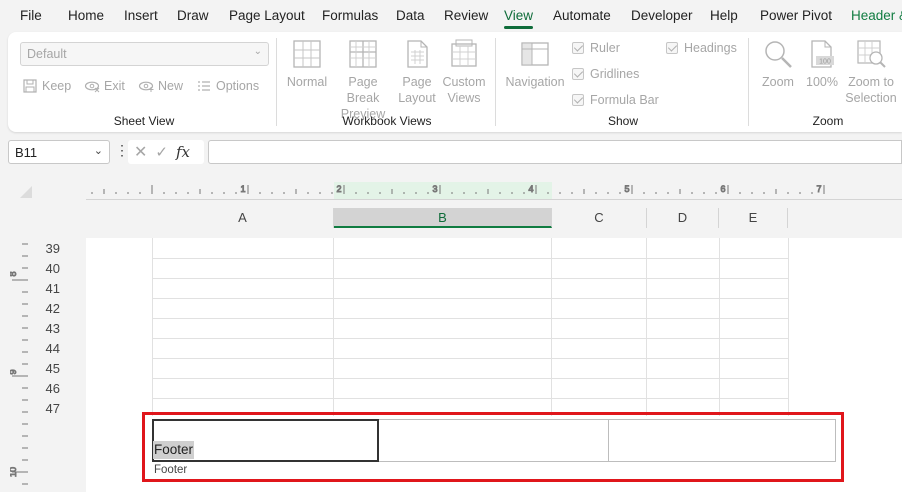 The height and width of the screenshot is (492, 902). Describe the element at coordinates (464, 53) in the screenshot. I see `custom-views-icon` at that location.